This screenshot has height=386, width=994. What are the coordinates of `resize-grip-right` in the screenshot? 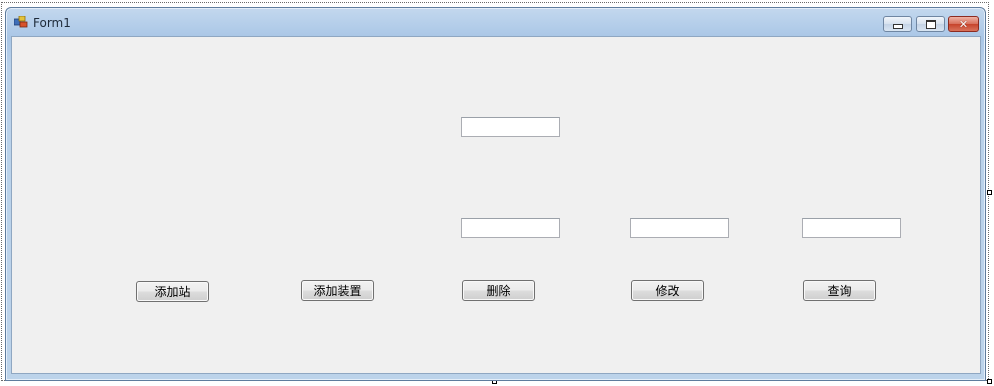 It's located at (989, 192).